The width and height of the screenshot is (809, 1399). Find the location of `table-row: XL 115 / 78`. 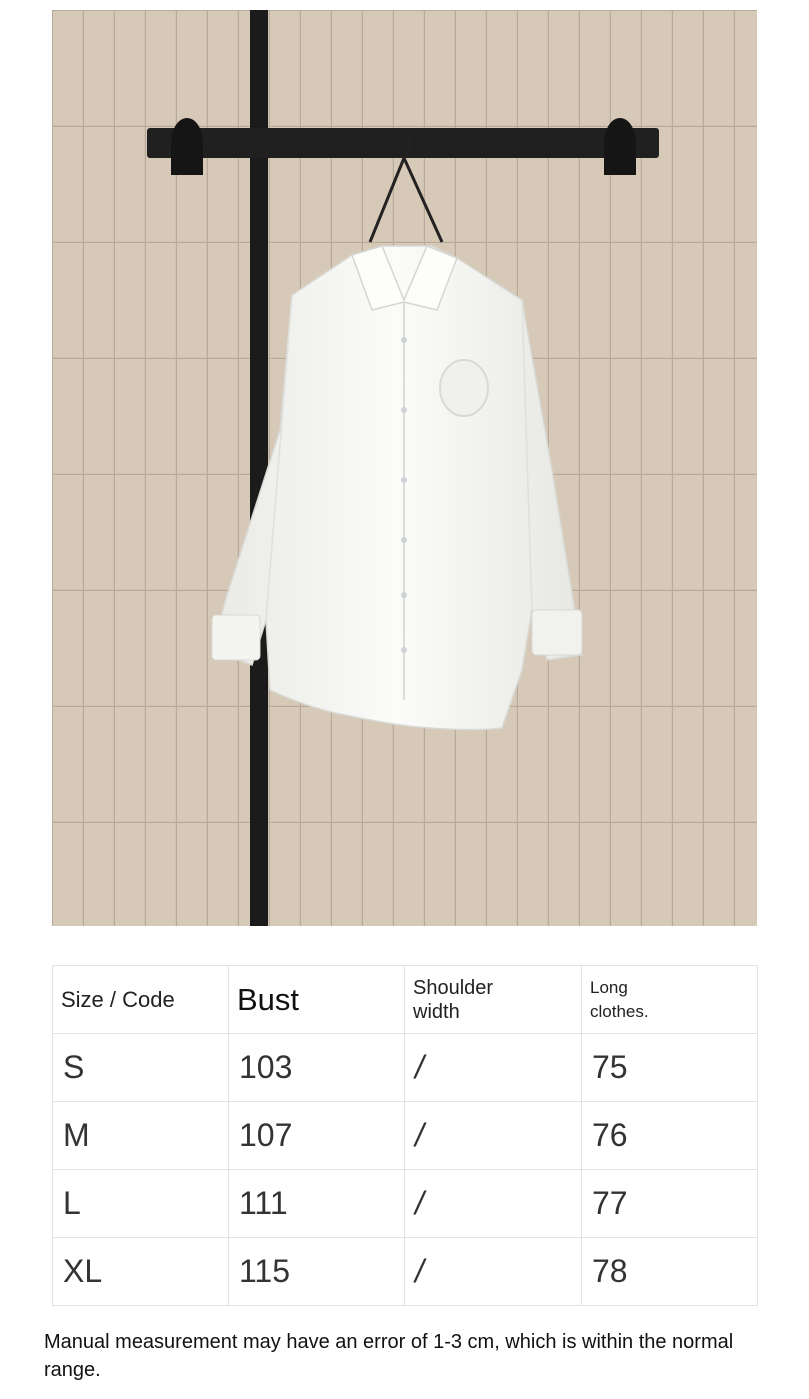

table-row: XL 115 / 78 is located at coordinates (405, 1271).